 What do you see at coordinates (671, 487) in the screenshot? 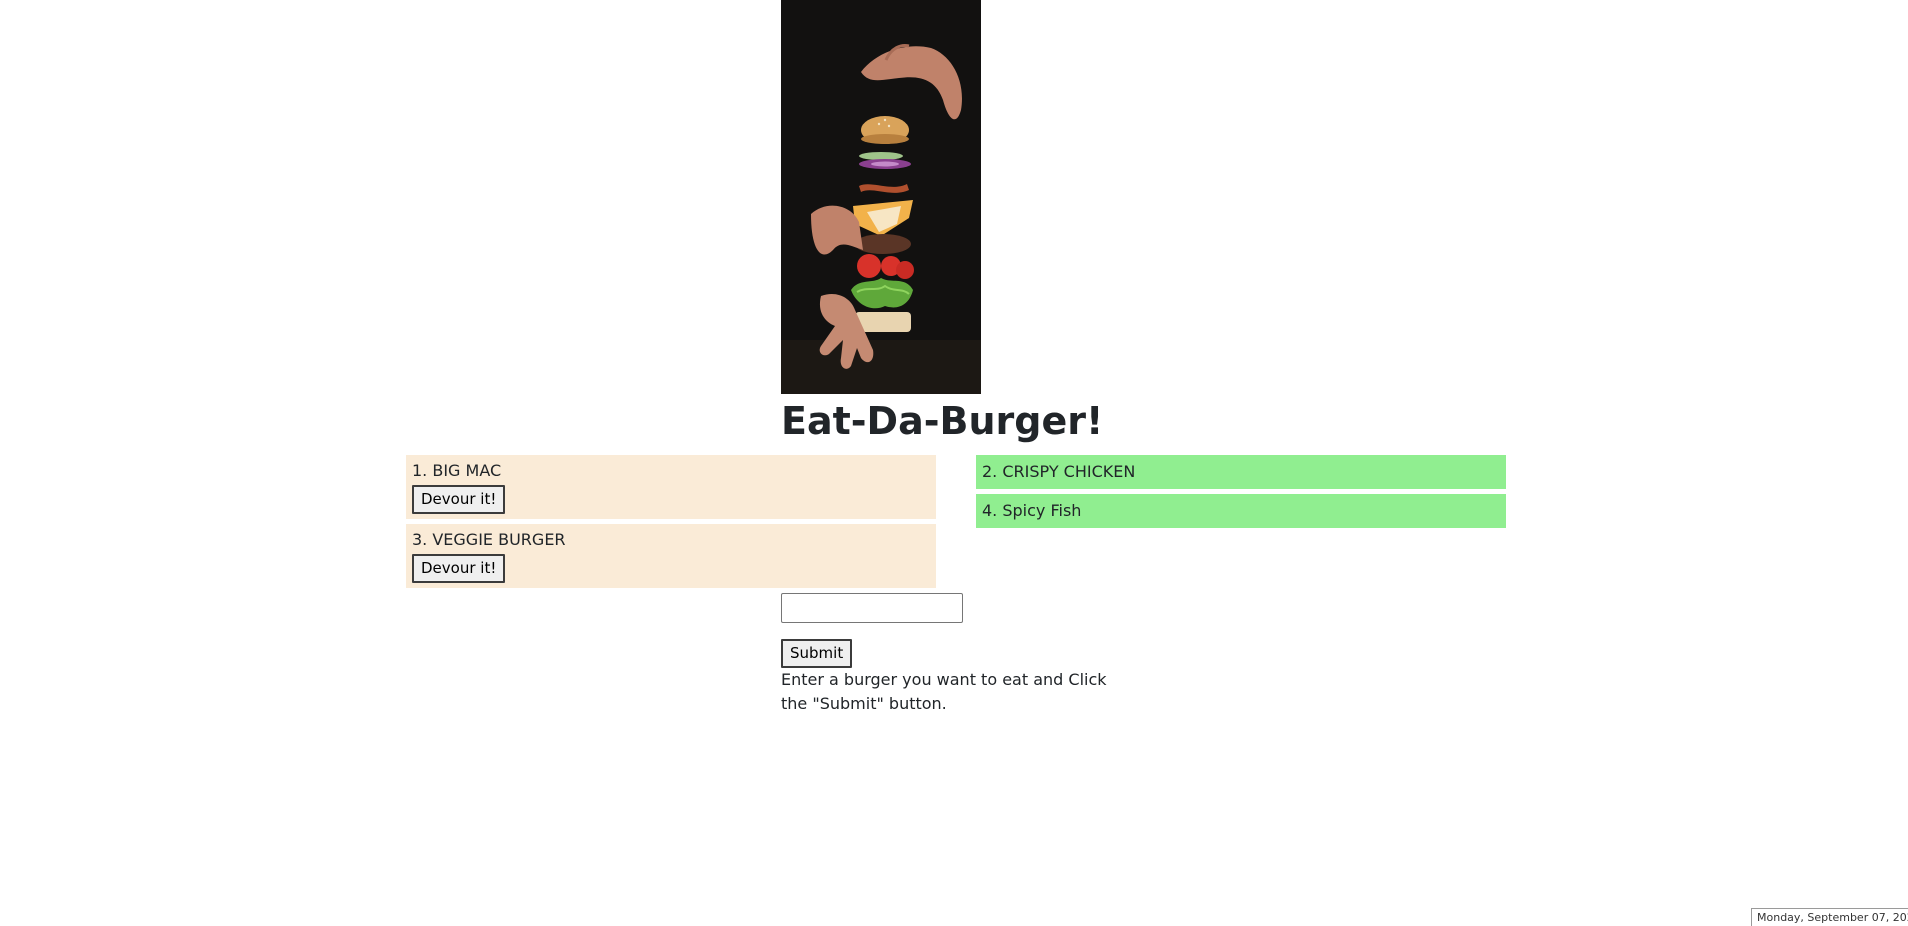
I see `burger-item: 1. BIG MAC Devour it!` at bounding box center [671, 487].